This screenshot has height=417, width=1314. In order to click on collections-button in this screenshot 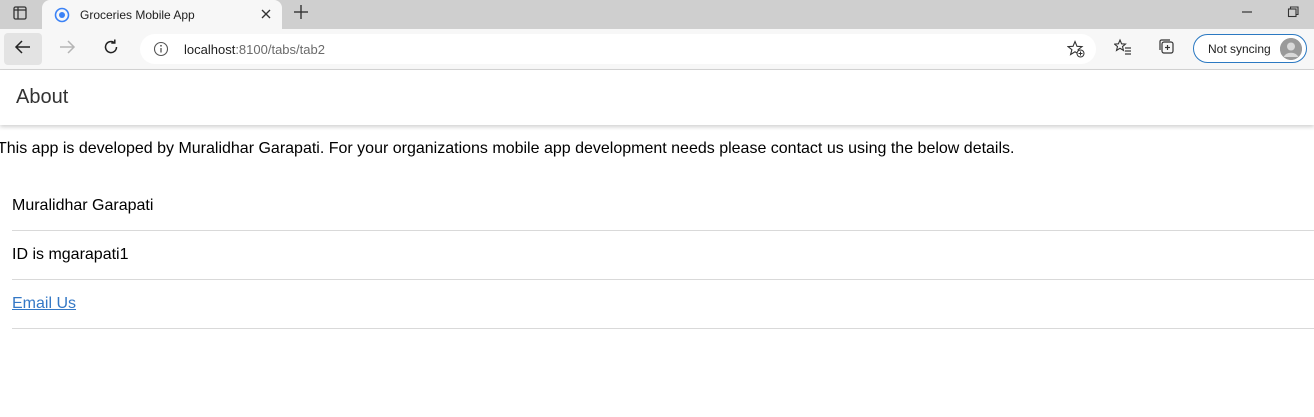, I will do `click(1167, 49)`.